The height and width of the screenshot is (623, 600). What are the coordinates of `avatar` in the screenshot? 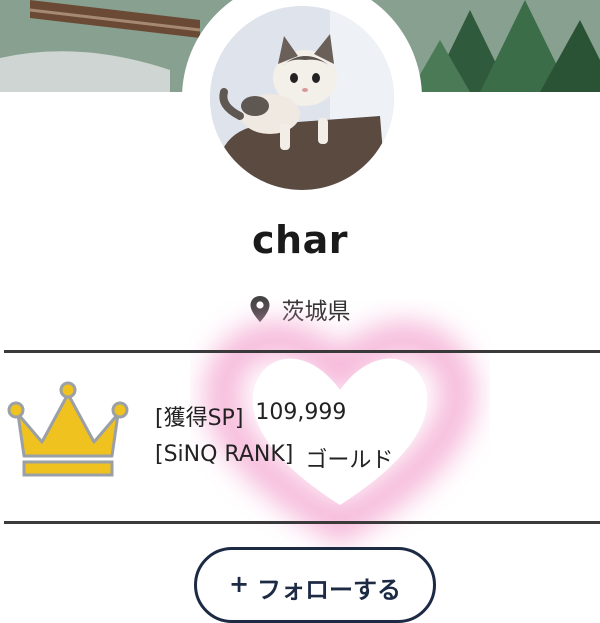 It's located at (302, 98).